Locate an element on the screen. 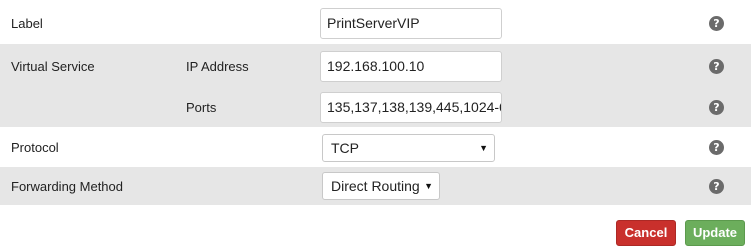 Image resolution: width=751 pixels, height=252 pixels. virtual-service-label: Virtual Service is located at coordinates (53, 66).